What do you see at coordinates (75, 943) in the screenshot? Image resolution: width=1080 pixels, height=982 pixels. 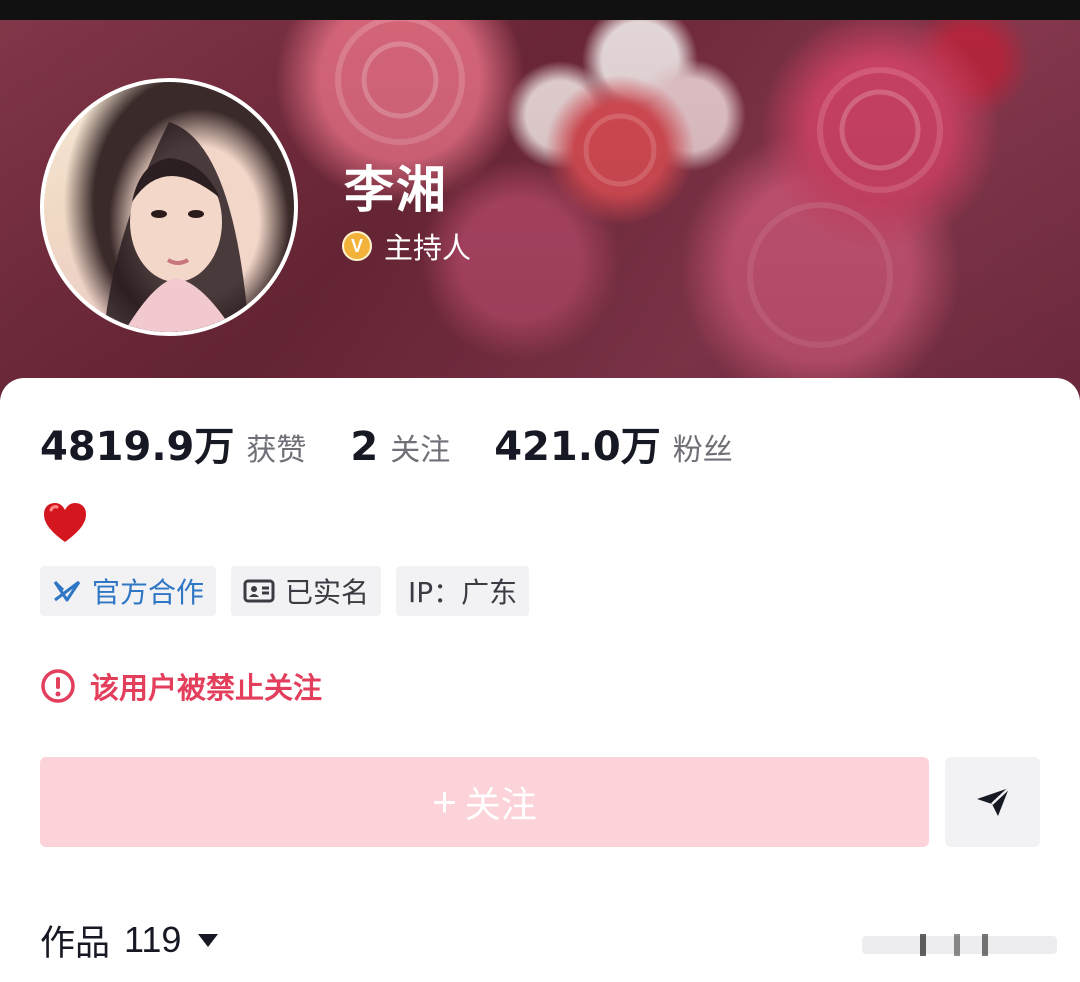 I see `works-label: 作品` at bounding box center [75, 943].